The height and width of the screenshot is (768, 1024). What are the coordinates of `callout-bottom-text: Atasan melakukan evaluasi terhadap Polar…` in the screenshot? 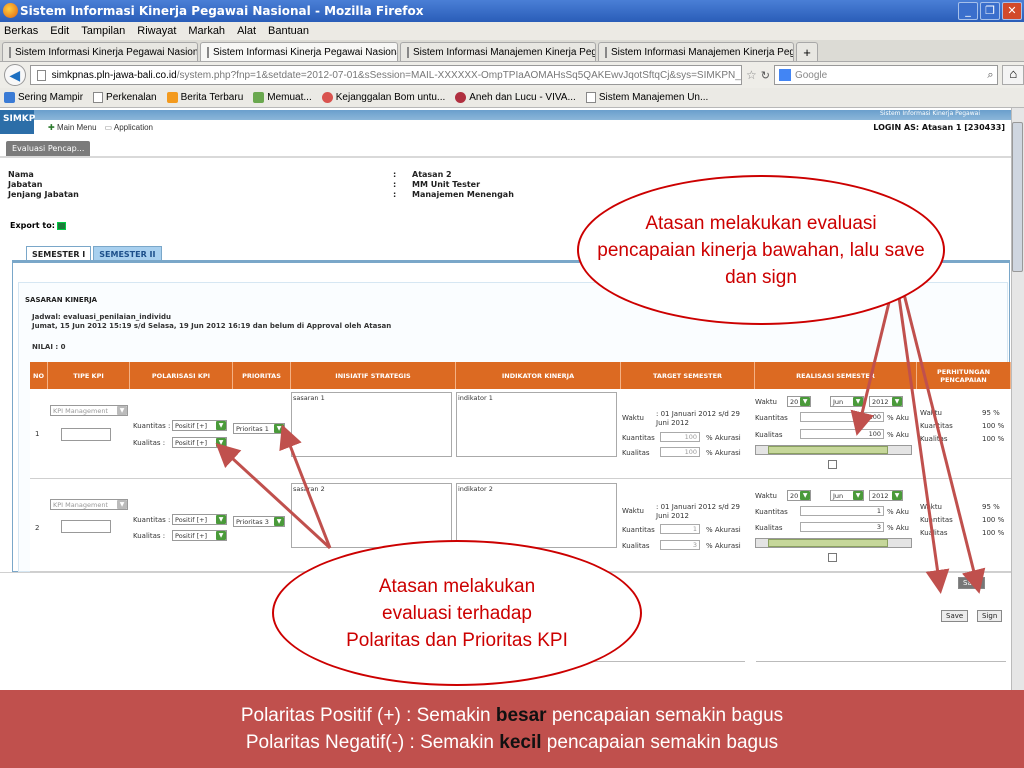 It's located at (457, 613).